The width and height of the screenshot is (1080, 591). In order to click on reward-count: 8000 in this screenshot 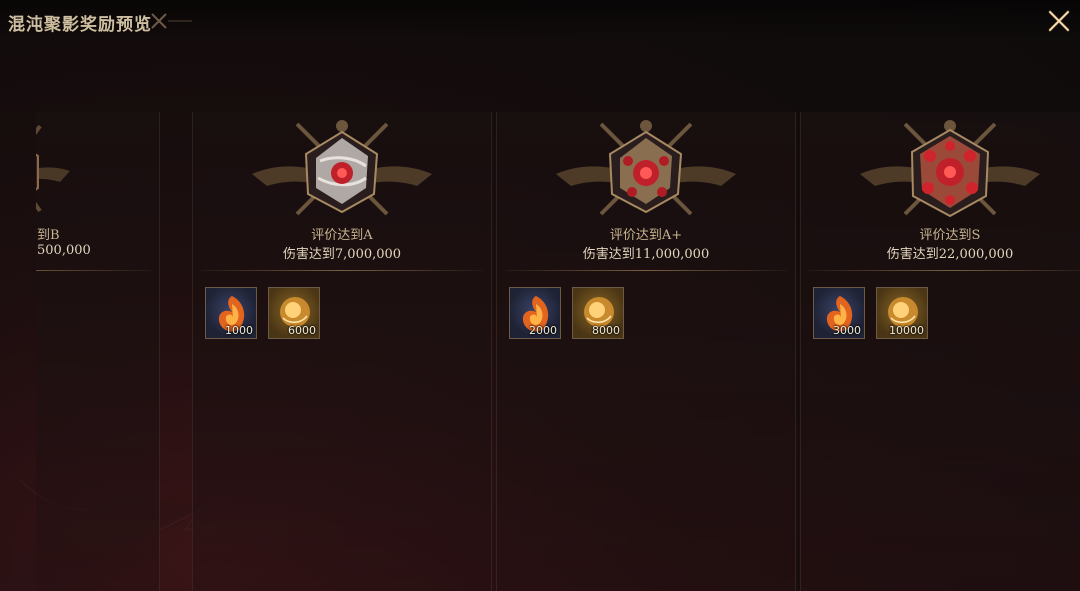, I will do `click(606, 330)`.